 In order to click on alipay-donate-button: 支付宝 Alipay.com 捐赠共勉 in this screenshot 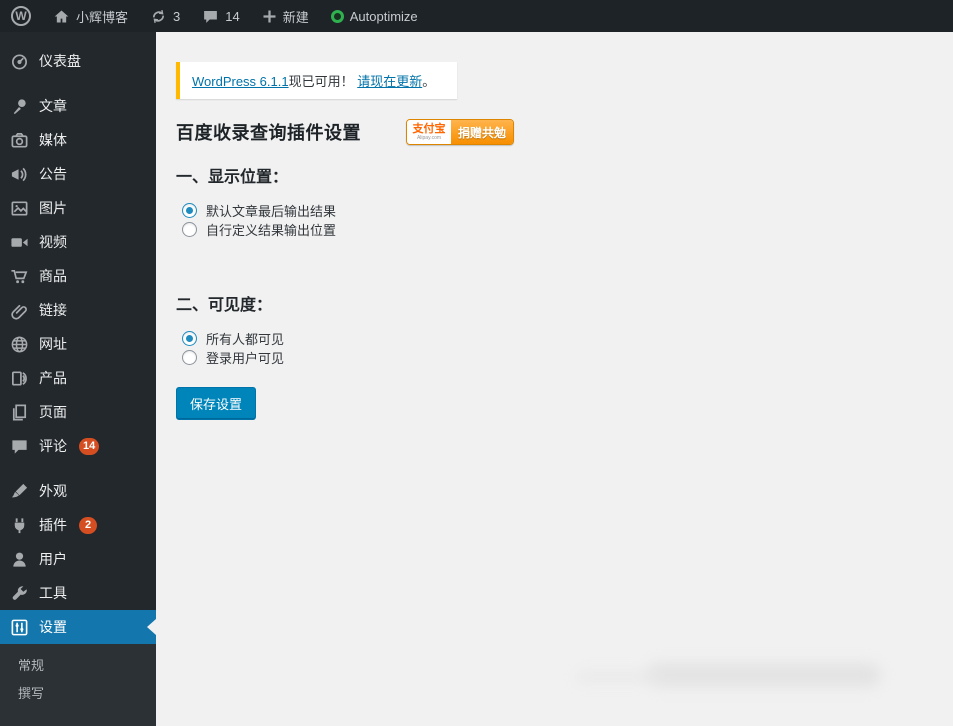, I will do `click(460, 132)`.